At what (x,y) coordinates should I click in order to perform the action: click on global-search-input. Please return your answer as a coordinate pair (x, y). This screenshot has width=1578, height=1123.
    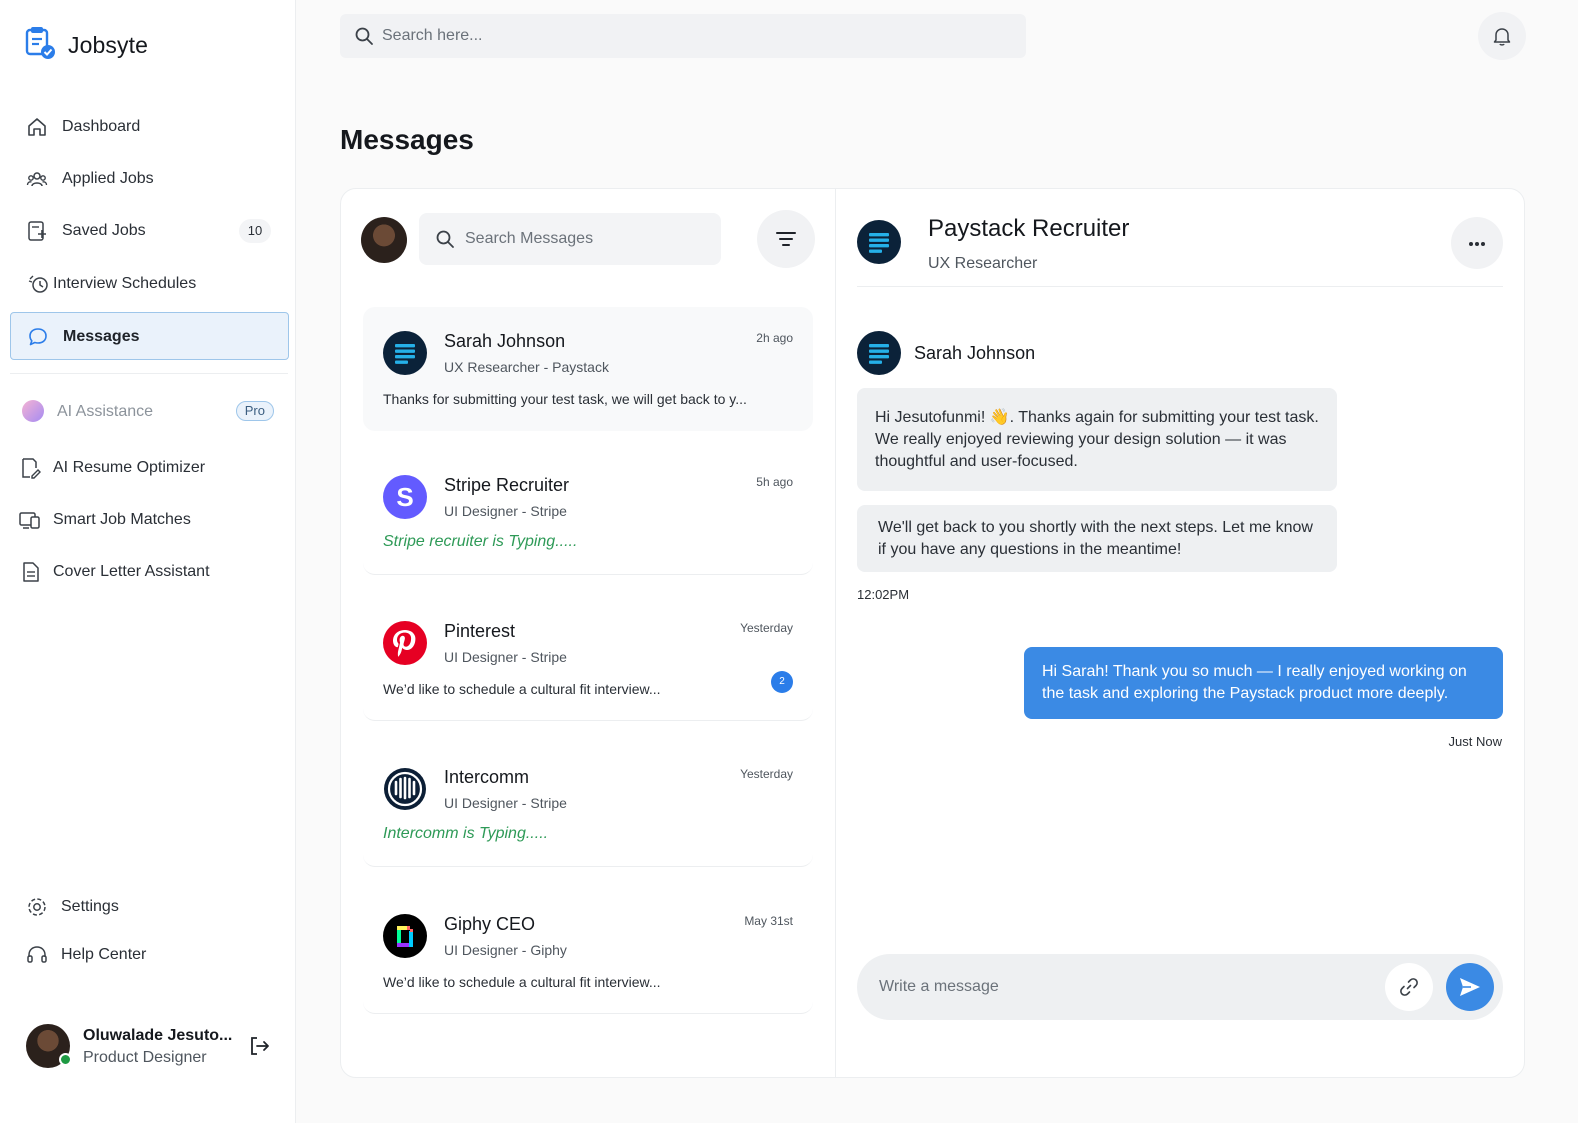
    Looking at the image, I should click on (692, 36).